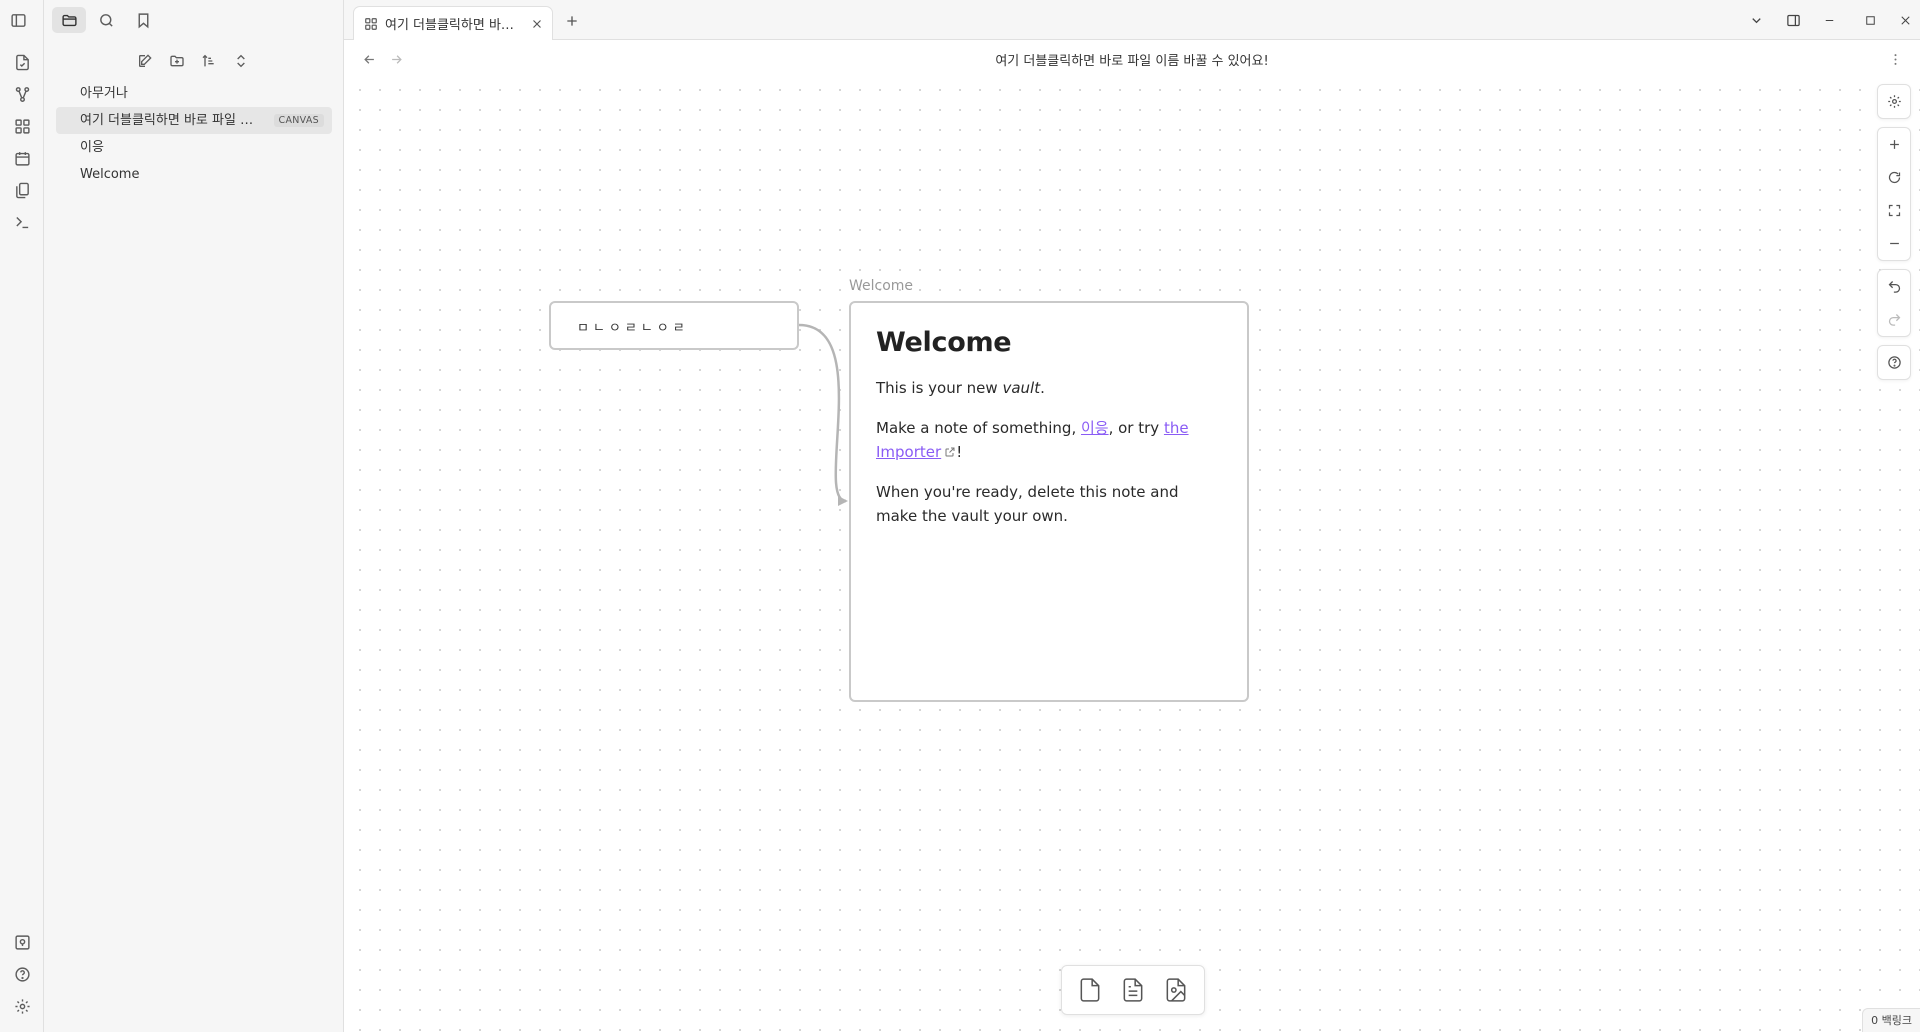 The height and width of the screenshot is (1032, 1920). What do you see at coordinates (209, 61) in the screenshot?
I see `sort-order-icon` at bounding box center [209, 61].